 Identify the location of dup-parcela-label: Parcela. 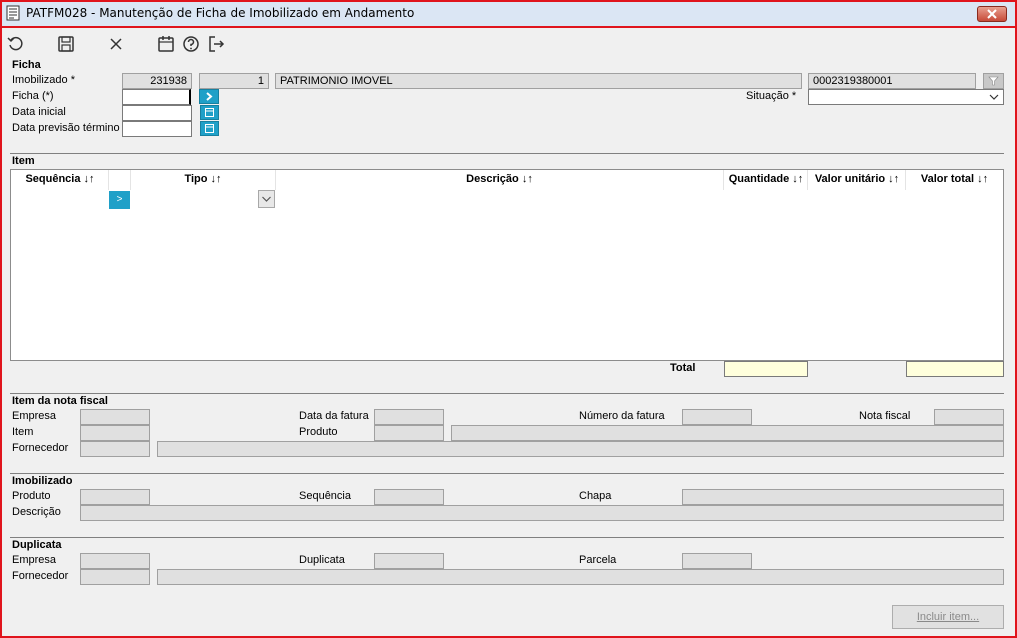
(598, 560).